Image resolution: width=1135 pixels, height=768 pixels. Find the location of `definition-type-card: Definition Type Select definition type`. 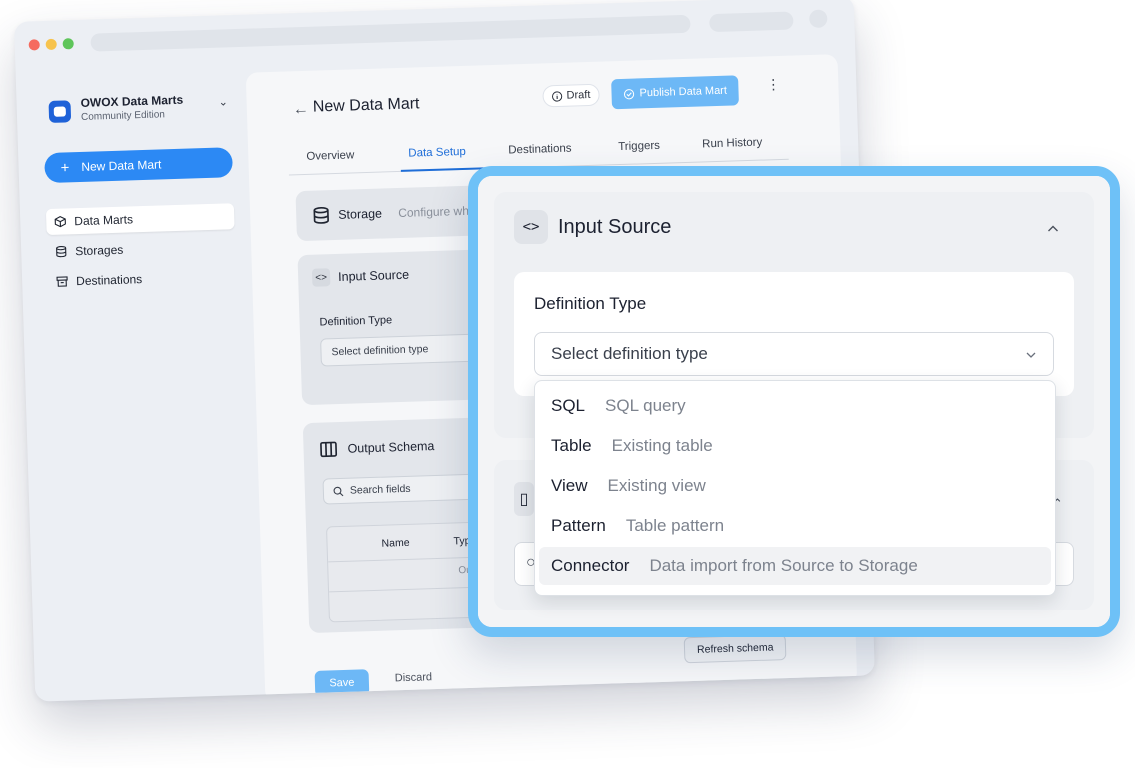

definition-type-card: Definition Type Select definition type is located at coordinates (794, 334).